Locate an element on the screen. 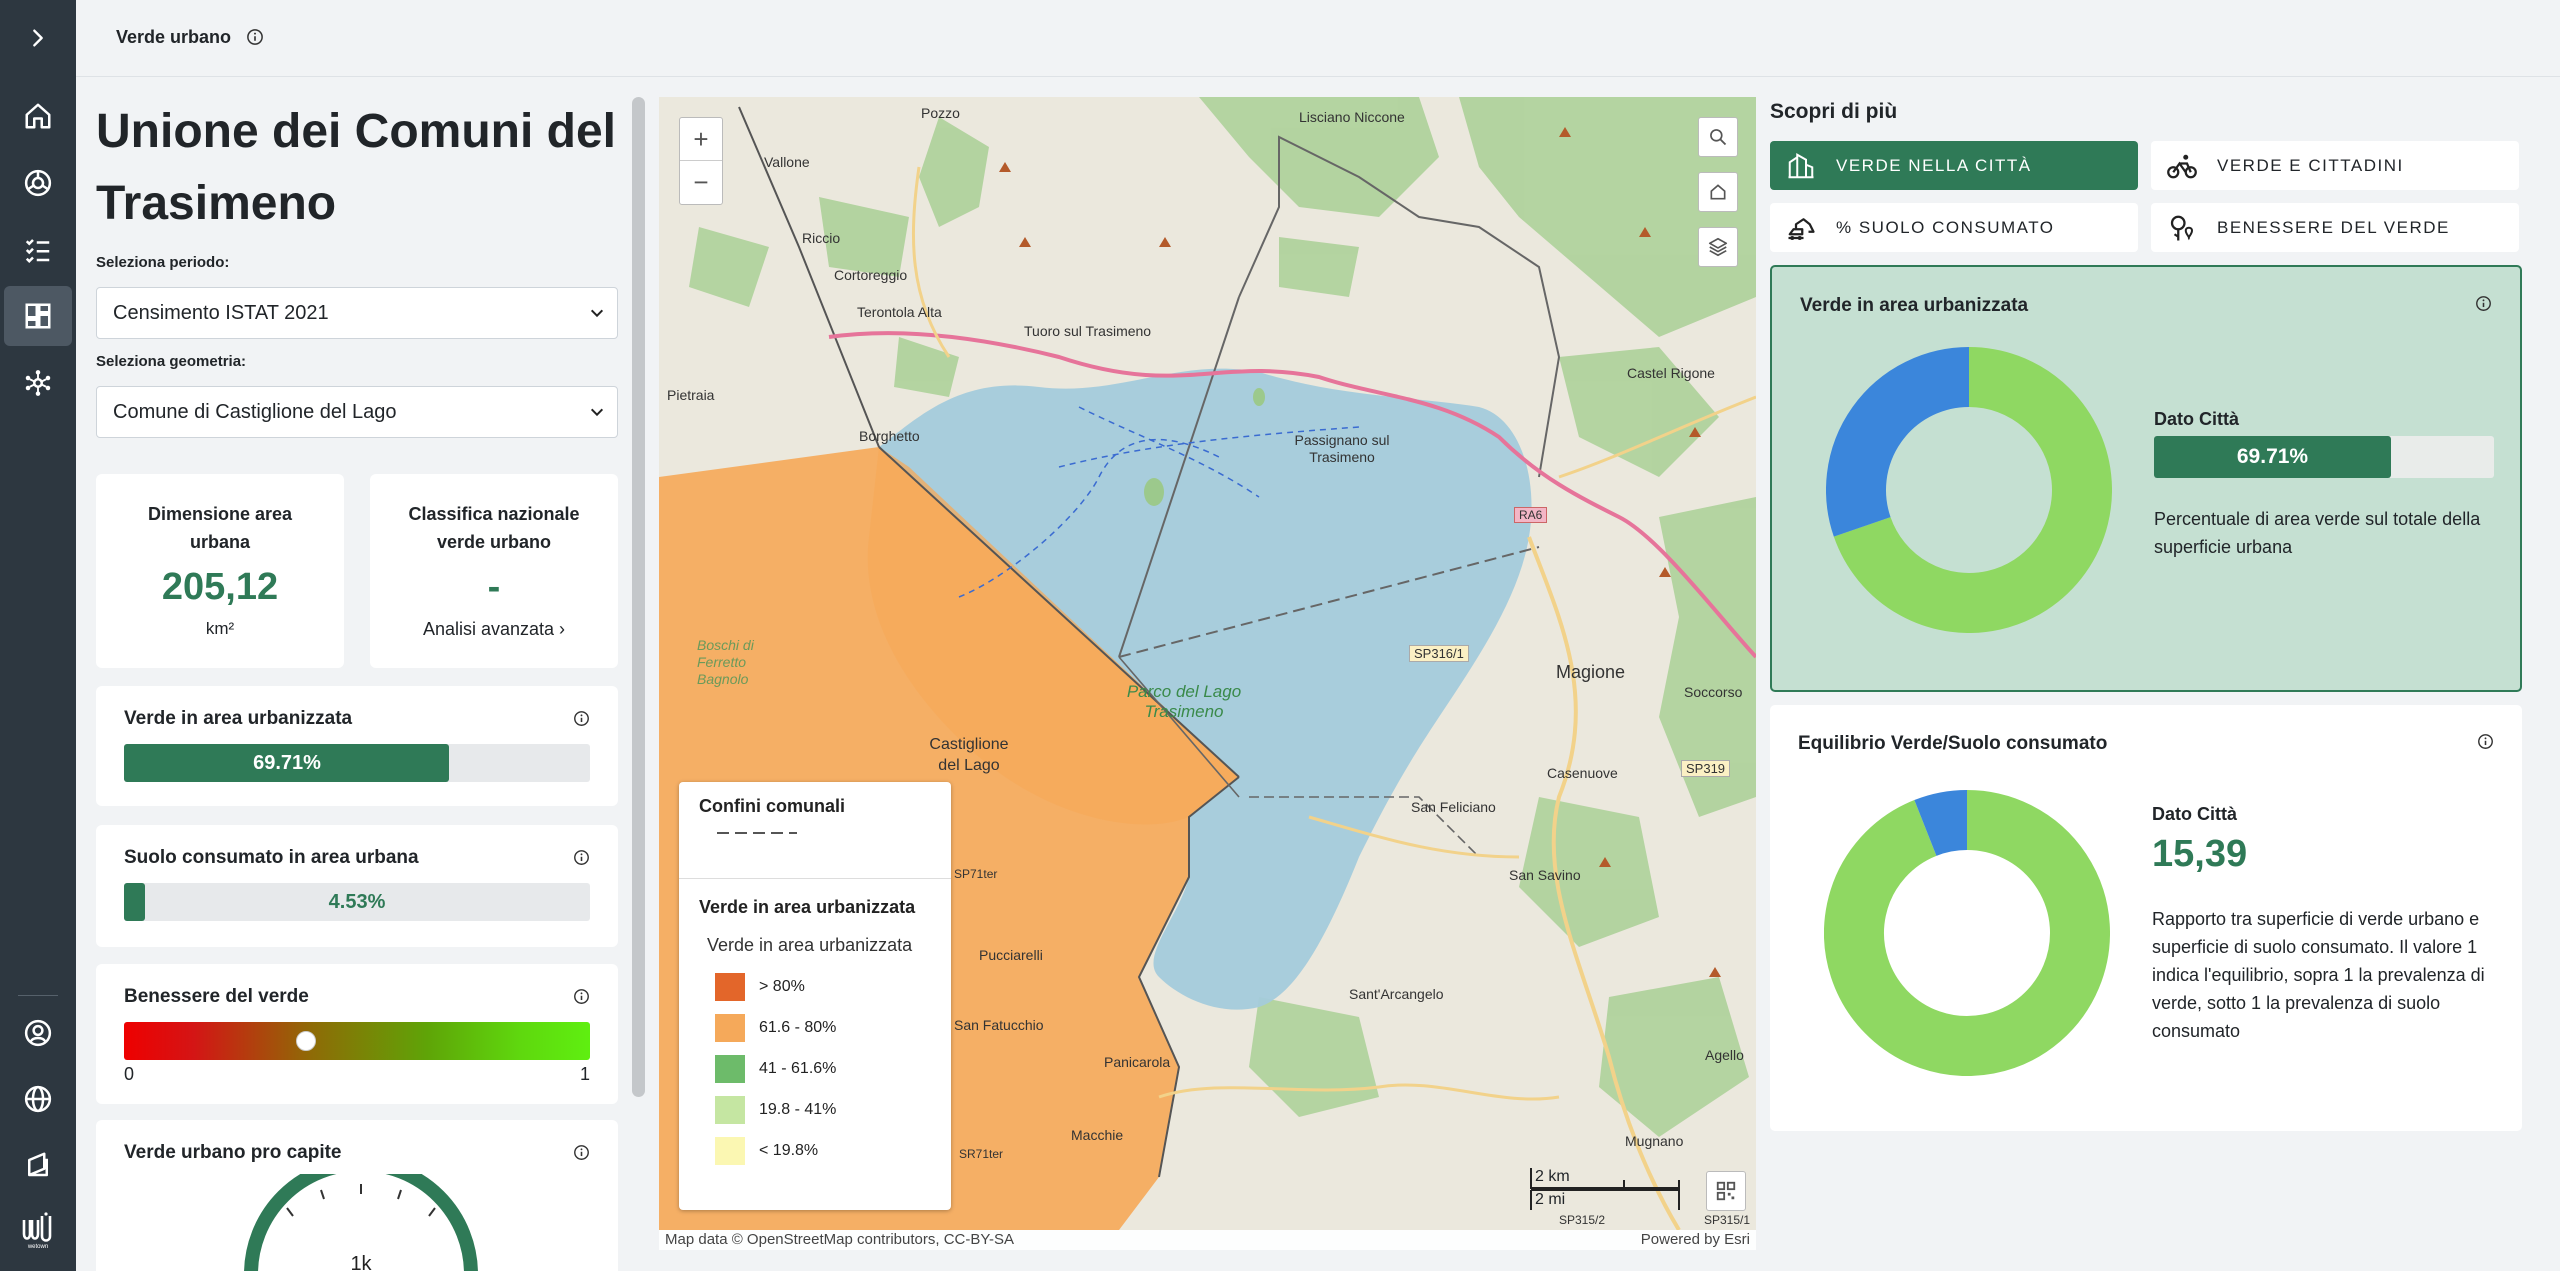 This screenshot has width=2560, height=1271. map-home-button is located at coordinates (1718, 192).